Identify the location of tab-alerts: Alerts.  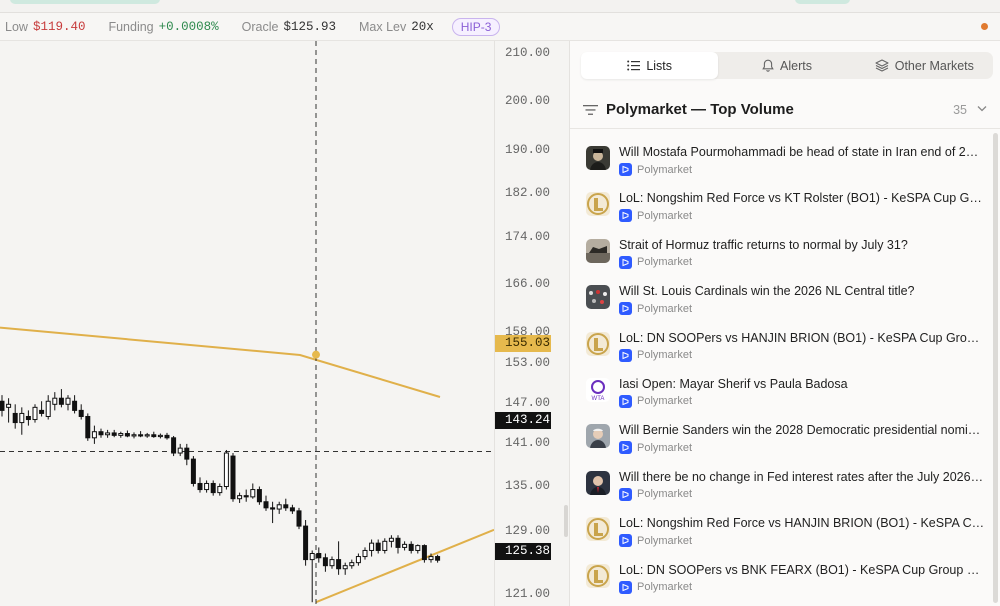
(786, 65).